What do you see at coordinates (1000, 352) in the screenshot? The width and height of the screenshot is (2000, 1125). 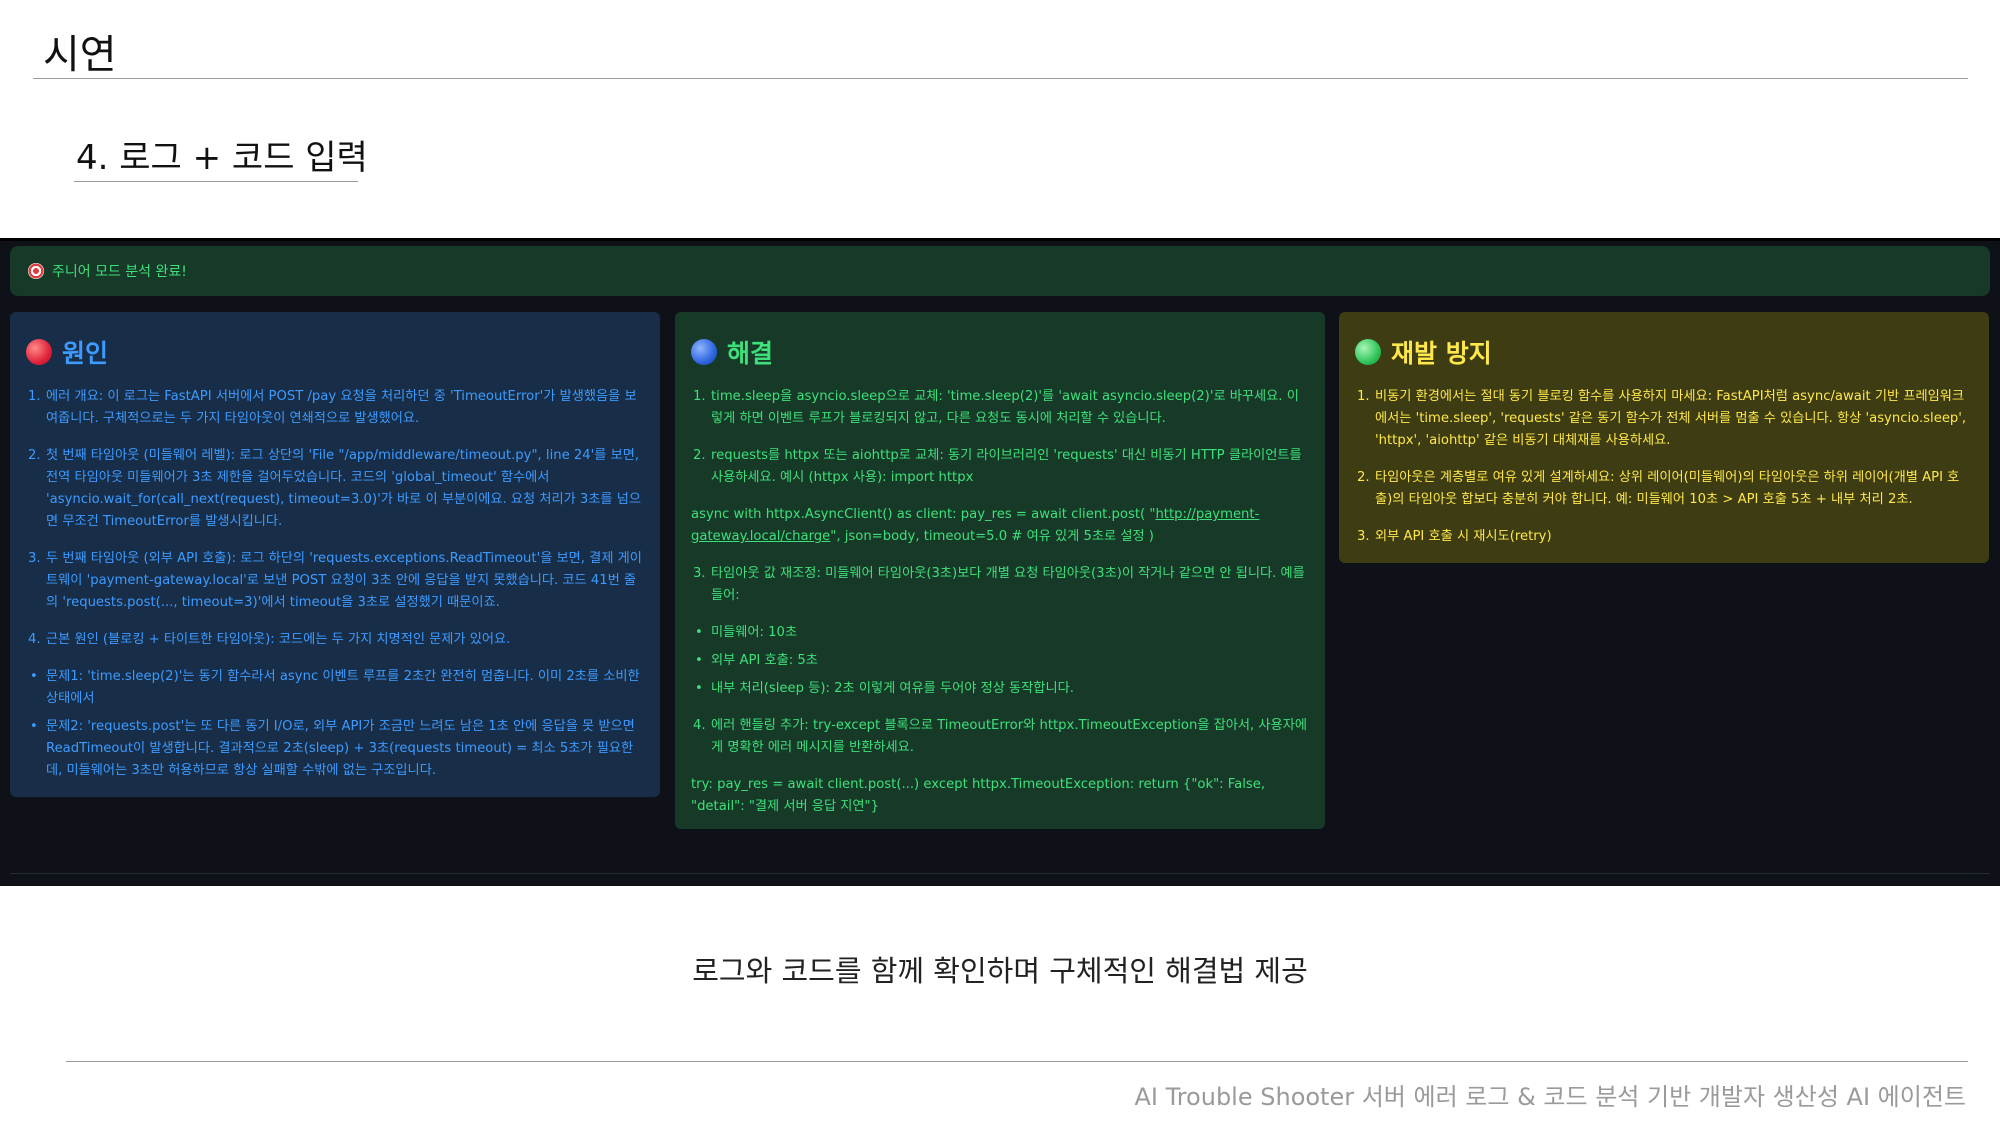 I see `solution-header: 해결` at bounding box center [1000, 352].